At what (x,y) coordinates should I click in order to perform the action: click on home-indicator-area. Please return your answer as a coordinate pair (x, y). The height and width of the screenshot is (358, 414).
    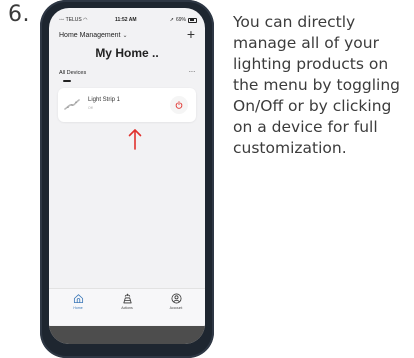
    Looking at the image, I should click on (127, 335).